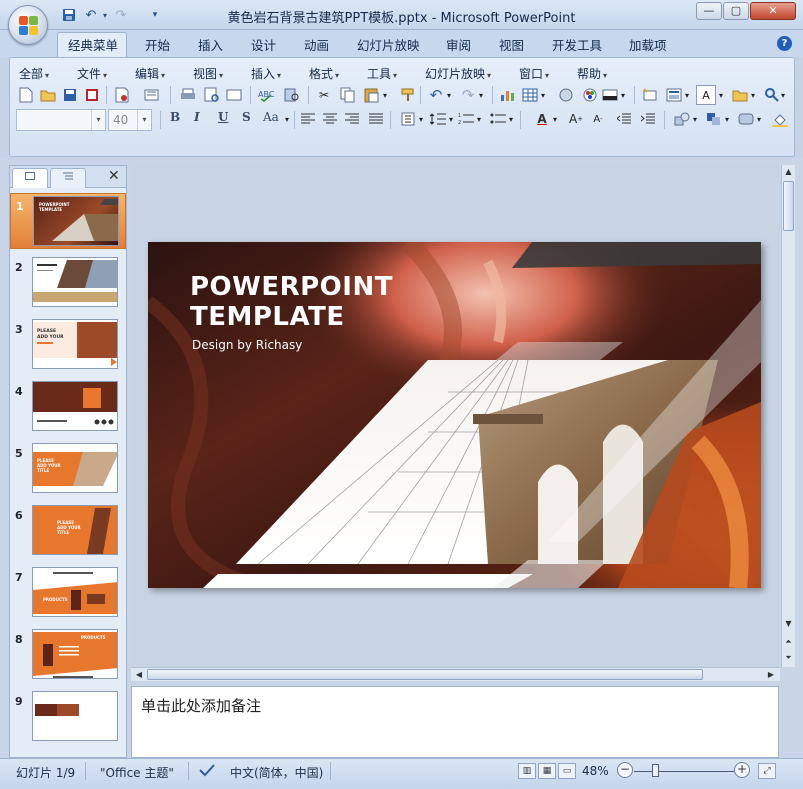 This screenshot has height=789, width=803. Describe the element at coordinates (352, 119) in the screenshot. I see `align-right-icon` at that location.